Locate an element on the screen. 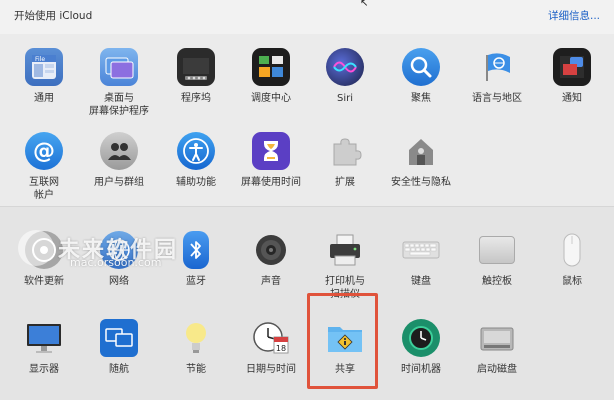  pref-general-label: 通用 is located at coordinates (44, 98).